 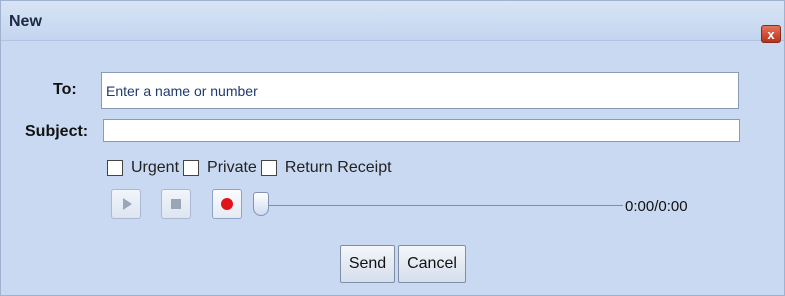 I want to click on play-button, so click(x=126, y=204).